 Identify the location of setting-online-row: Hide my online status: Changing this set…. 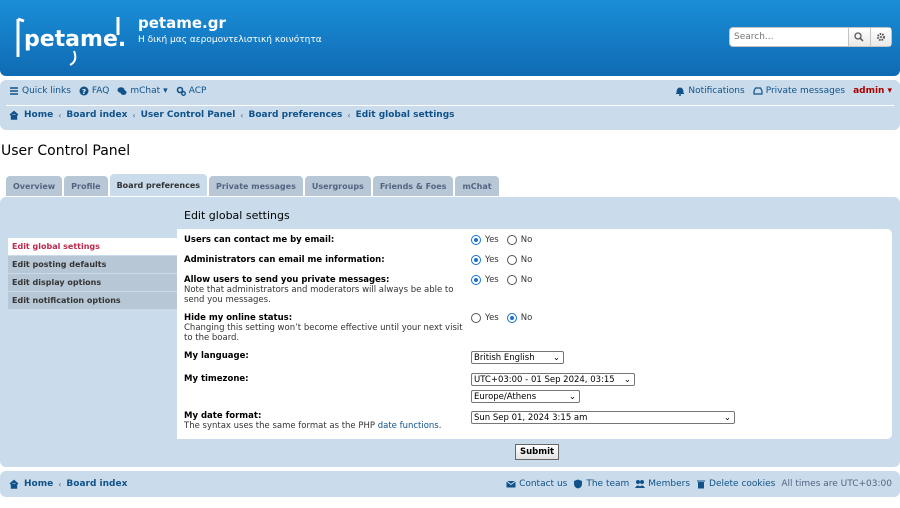
(324, 328).